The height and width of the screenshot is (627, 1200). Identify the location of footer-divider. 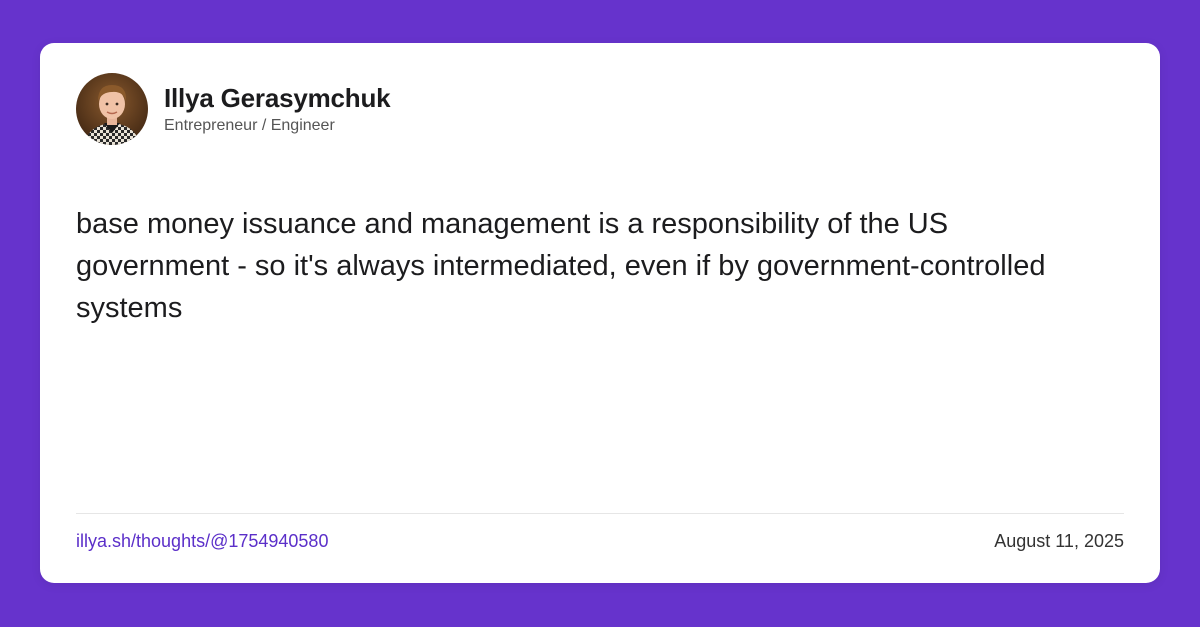
(600, 513).